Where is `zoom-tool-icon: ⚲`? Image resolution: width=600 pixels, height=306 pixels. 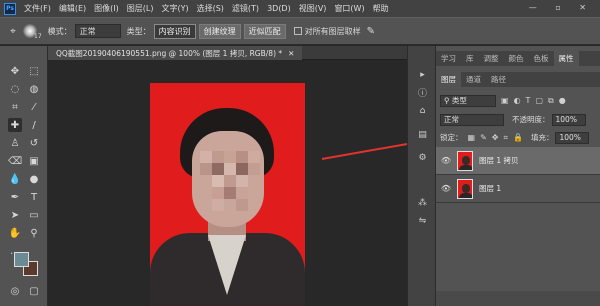 zoom-tool-icon: ⚲ is located at coordinates (34, 233).